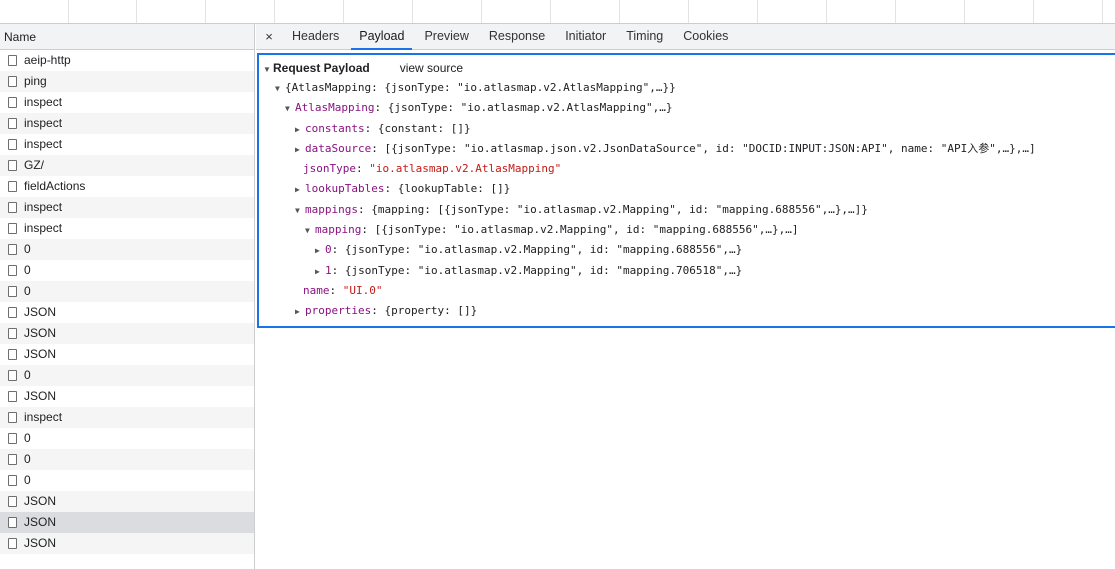  What do you see at coordinates (127, 37) in the screenshot?
I see `name-column-header: Name` at bounding box center [127, 37].